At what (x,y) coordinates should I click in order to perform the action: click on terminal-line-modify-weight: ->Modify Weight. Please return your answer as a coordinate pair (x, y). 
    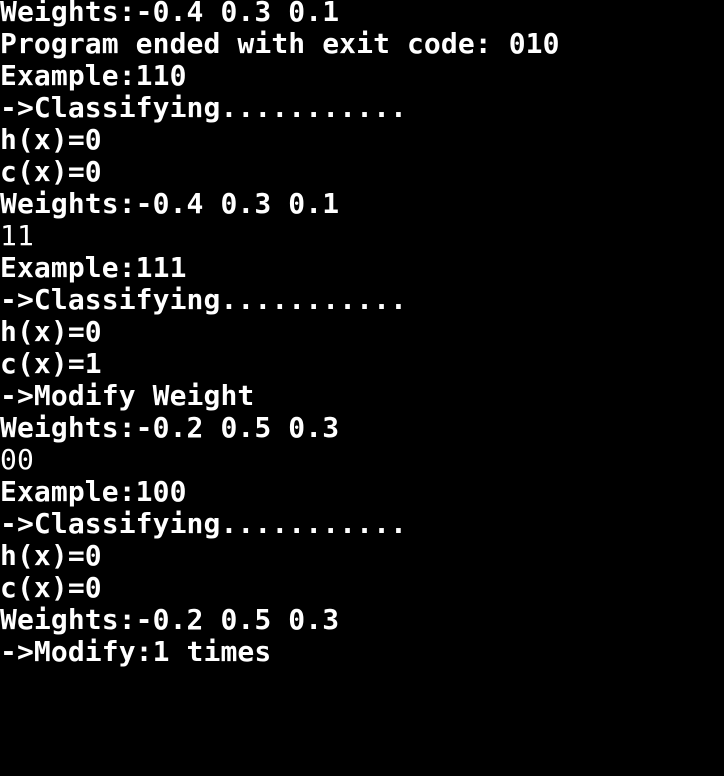
    Looking at the image, I should click on (127, 395).